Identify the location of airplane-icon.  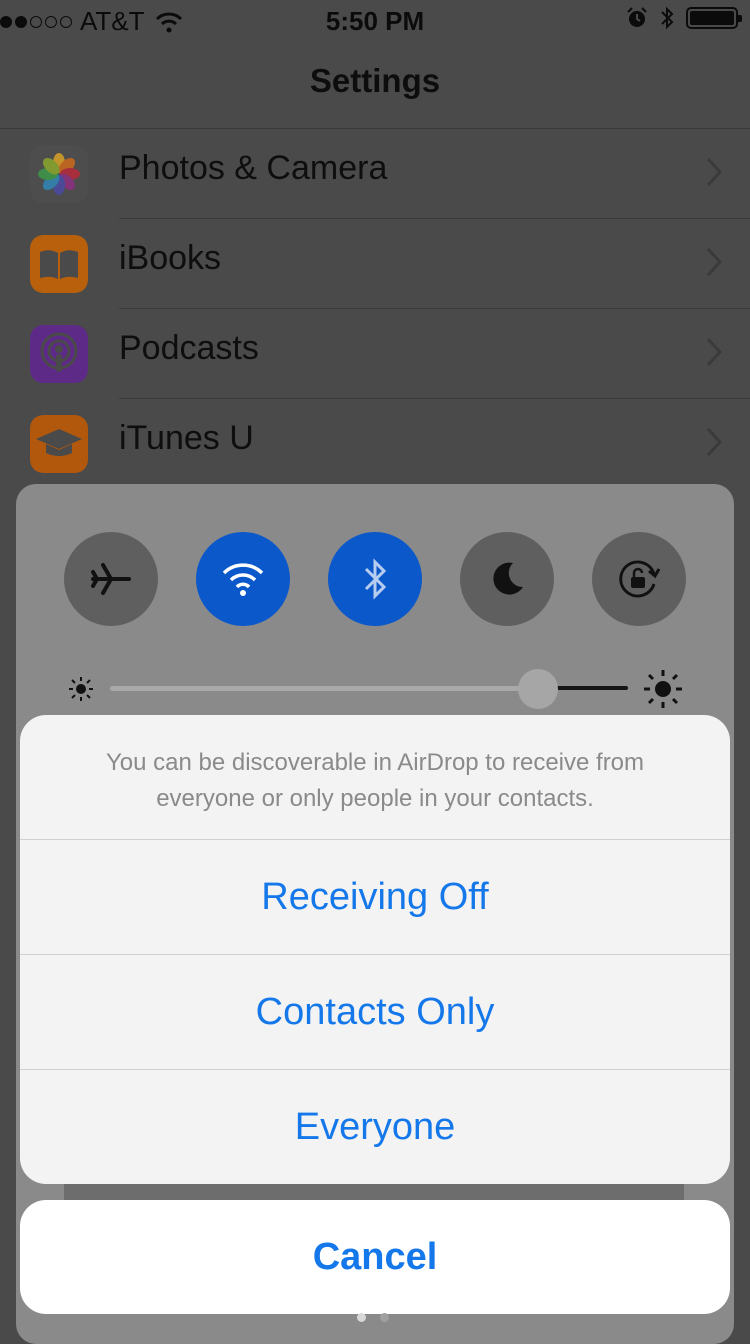
(111, 579).